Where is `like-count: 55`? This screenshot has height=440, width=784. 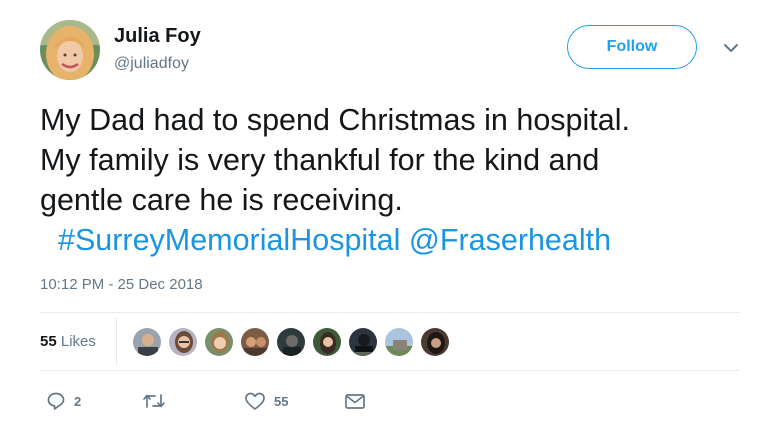
like-count: 55 is located at coordinates (281, 401).